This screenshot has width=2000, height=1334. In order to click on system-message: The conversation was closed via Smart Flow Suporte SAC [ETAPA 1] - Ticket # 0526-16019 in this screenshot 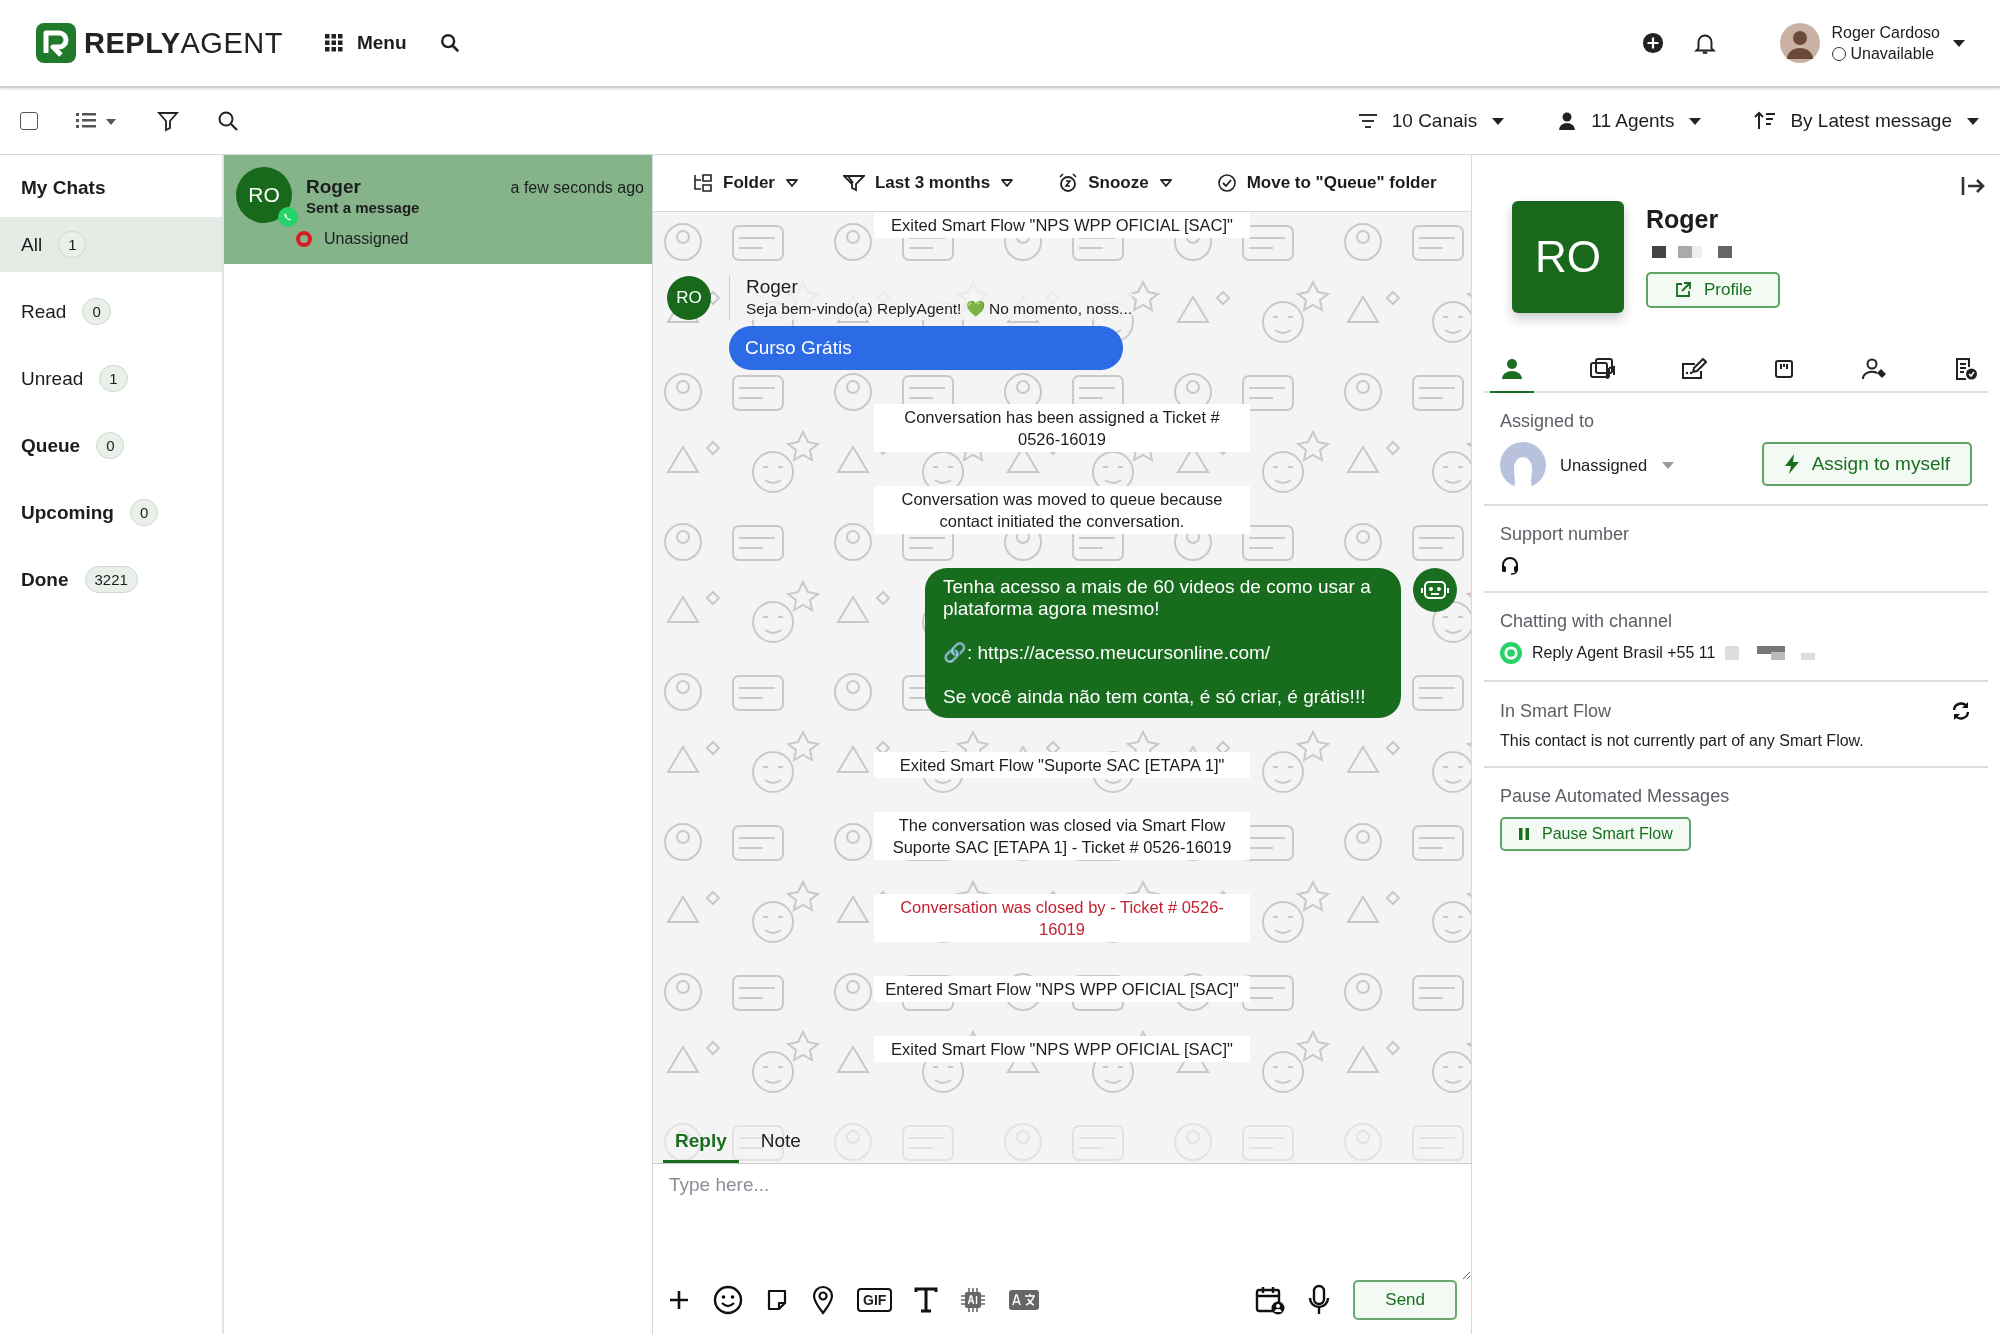, I will do `click(1062, 836)`.